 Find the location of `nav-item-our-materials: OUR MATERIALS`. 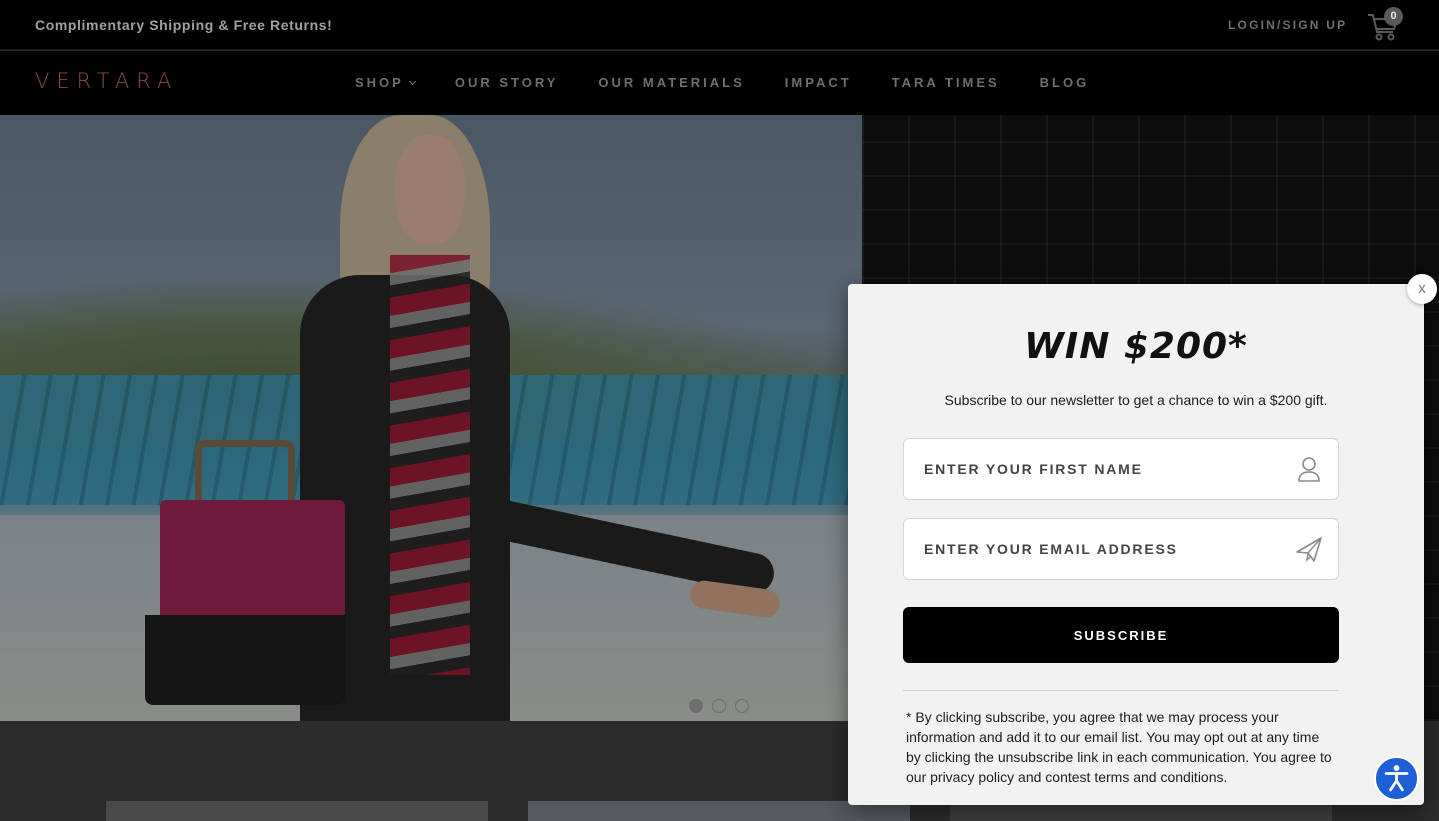

nav-item-our-materials: OUR MATERIALS is located at coordinates (671, 82).